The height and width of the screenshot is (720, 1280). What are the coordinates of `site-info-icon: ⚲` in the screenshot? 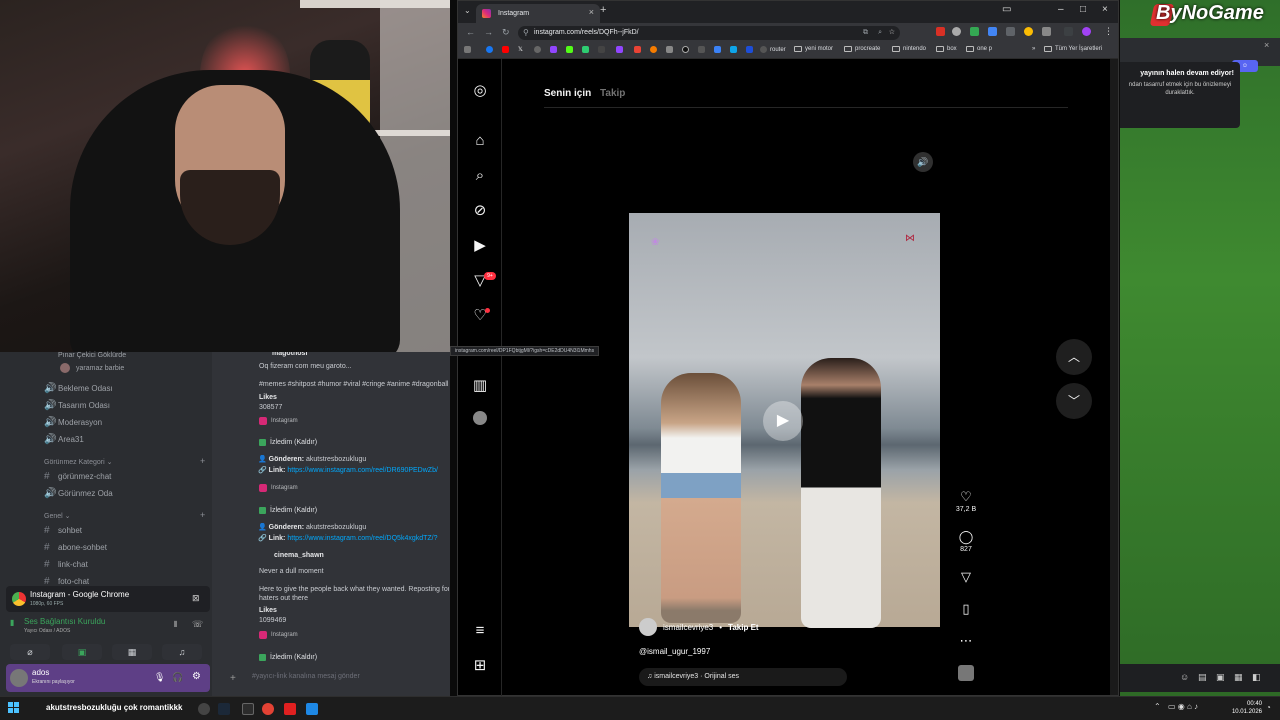 It's located at (526, 33).